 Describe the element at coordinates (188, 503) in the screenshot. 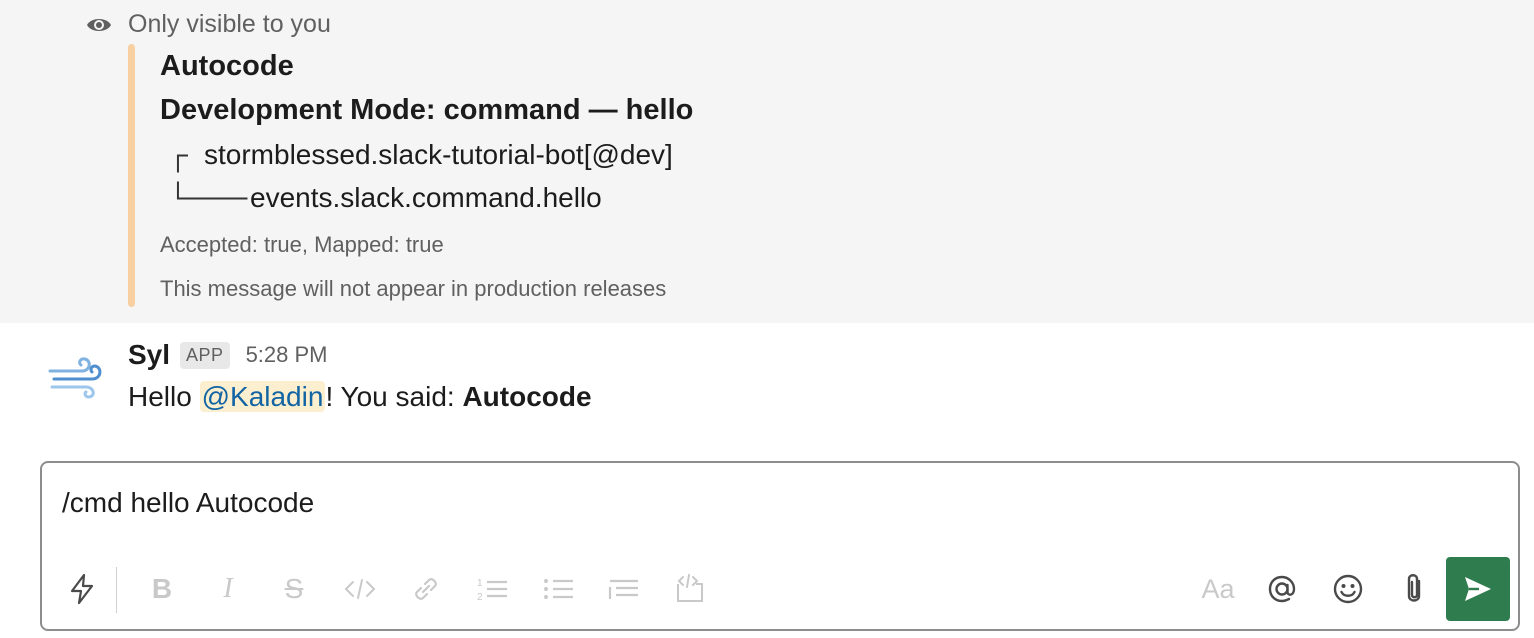

I see `message-input: /cmd hello Autocode` at that location.